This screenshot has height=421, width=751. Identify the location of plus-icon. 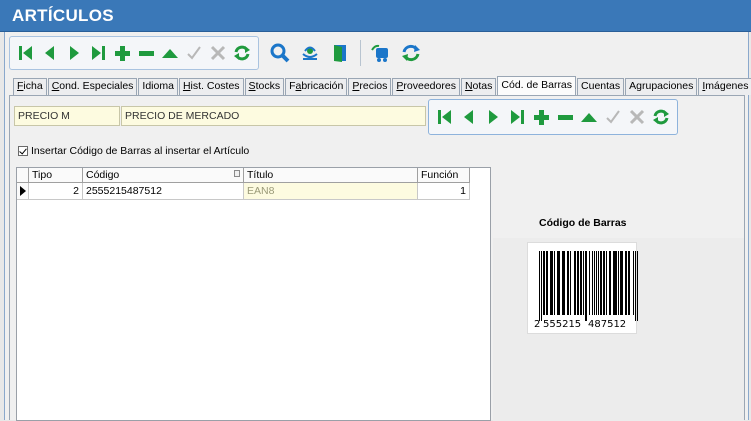
(122, 53).